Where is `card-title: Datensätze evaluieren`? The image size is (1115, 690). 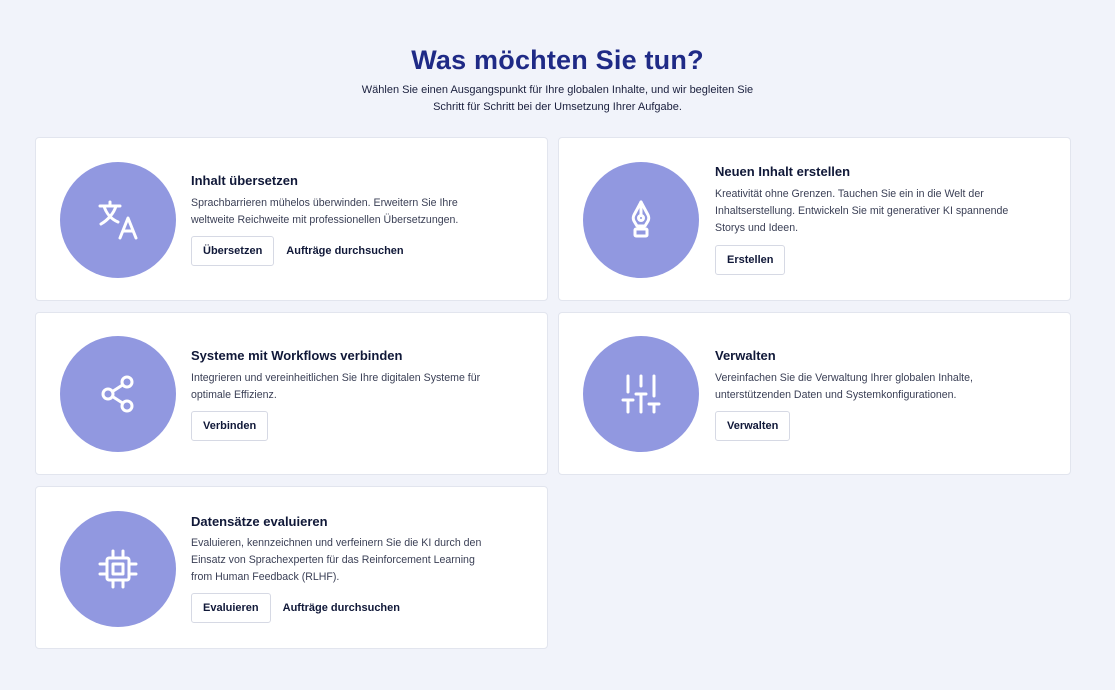
card-title: Datensätze evaluieren is located at coordinates (259, 521).